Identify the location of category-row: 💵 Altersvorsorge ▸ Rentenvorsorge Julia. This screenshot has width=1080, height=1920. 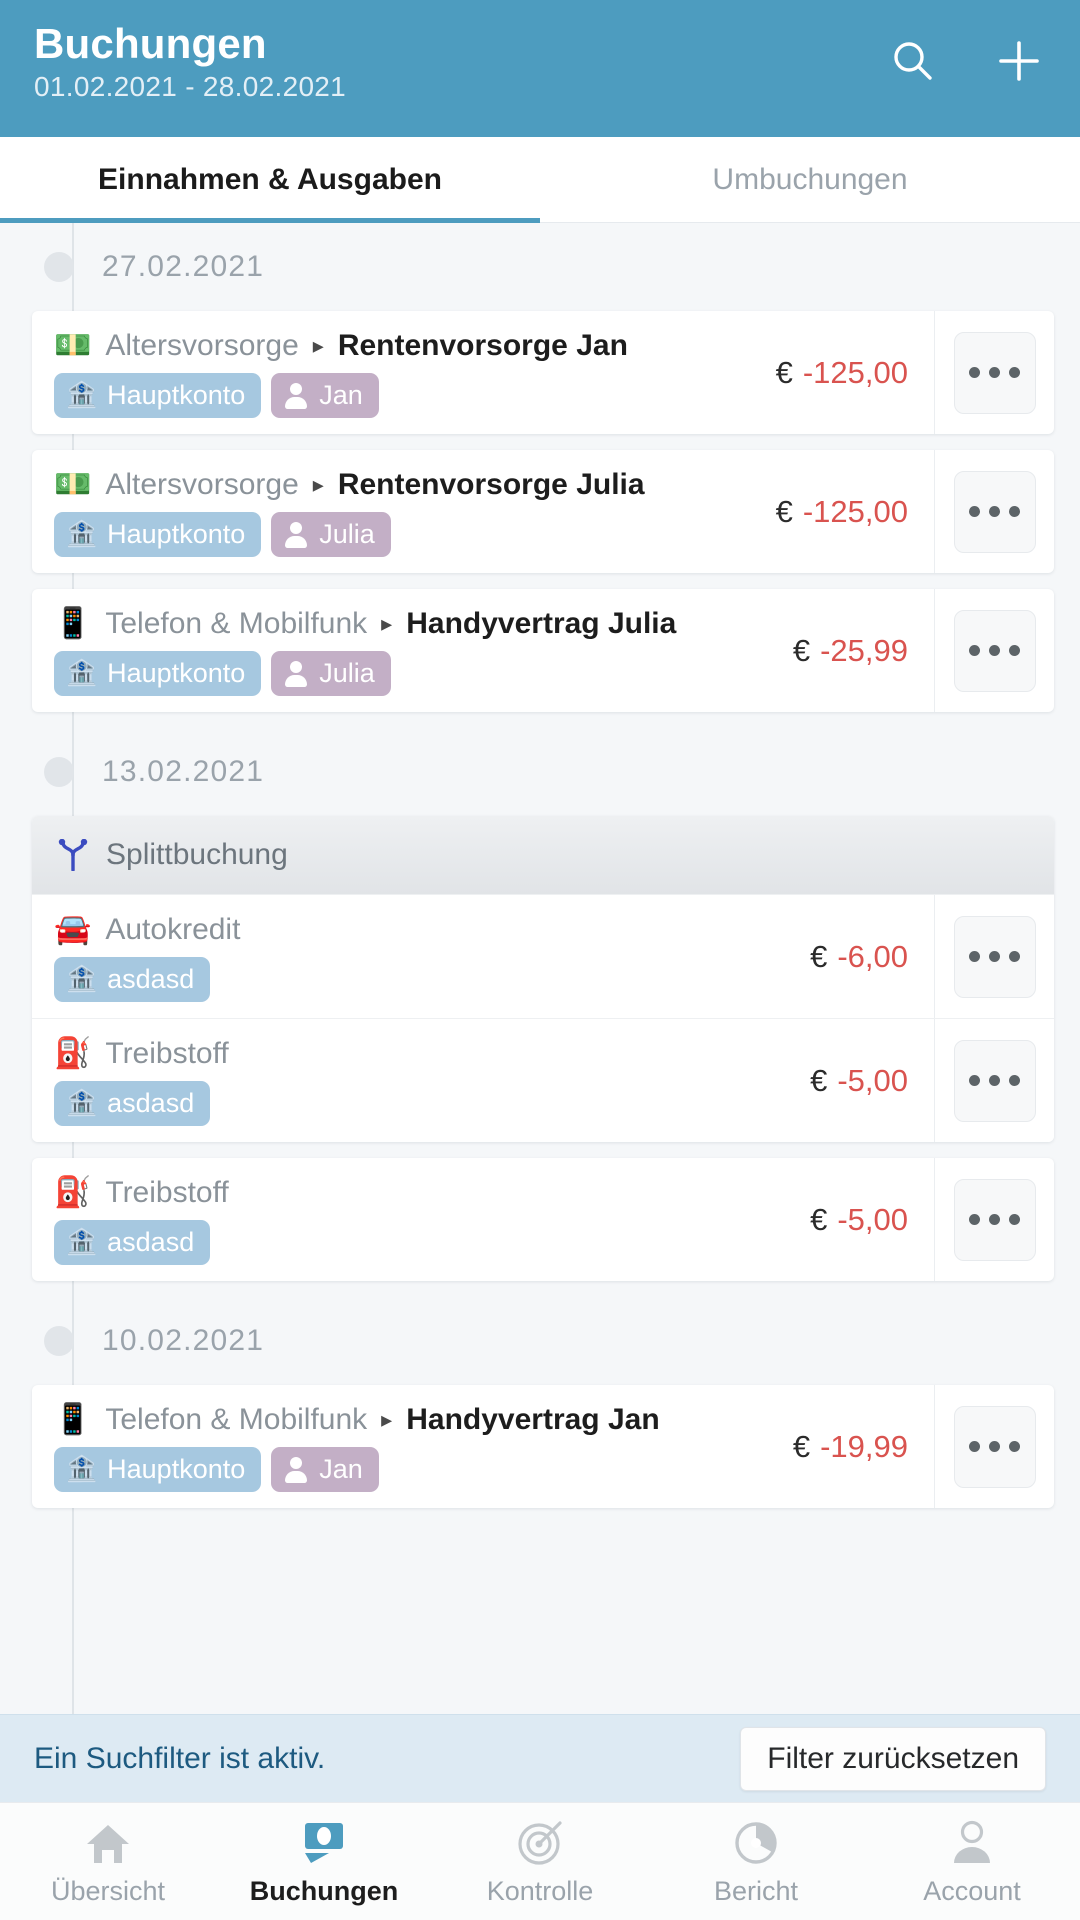
(402, 485).